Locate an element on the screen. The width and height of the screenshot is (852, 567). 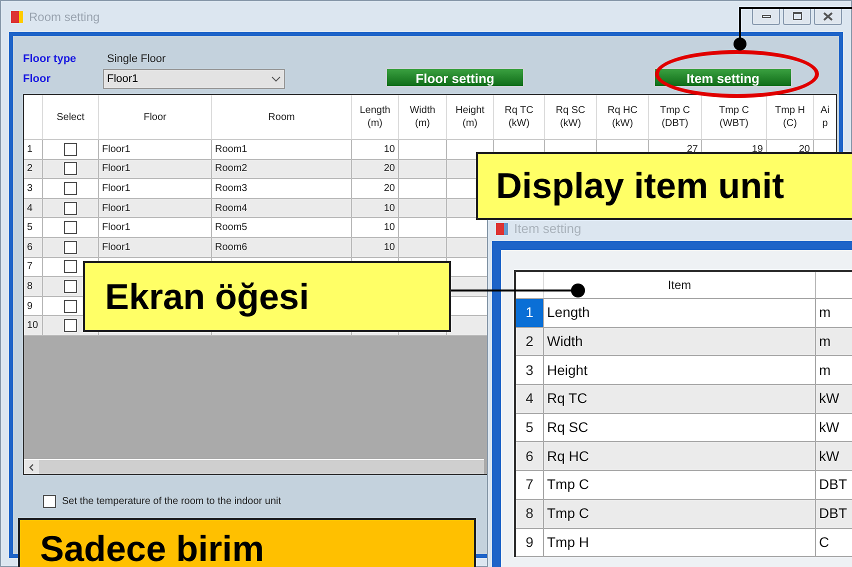
table-cell: Length is located at coordinates (680, 313).